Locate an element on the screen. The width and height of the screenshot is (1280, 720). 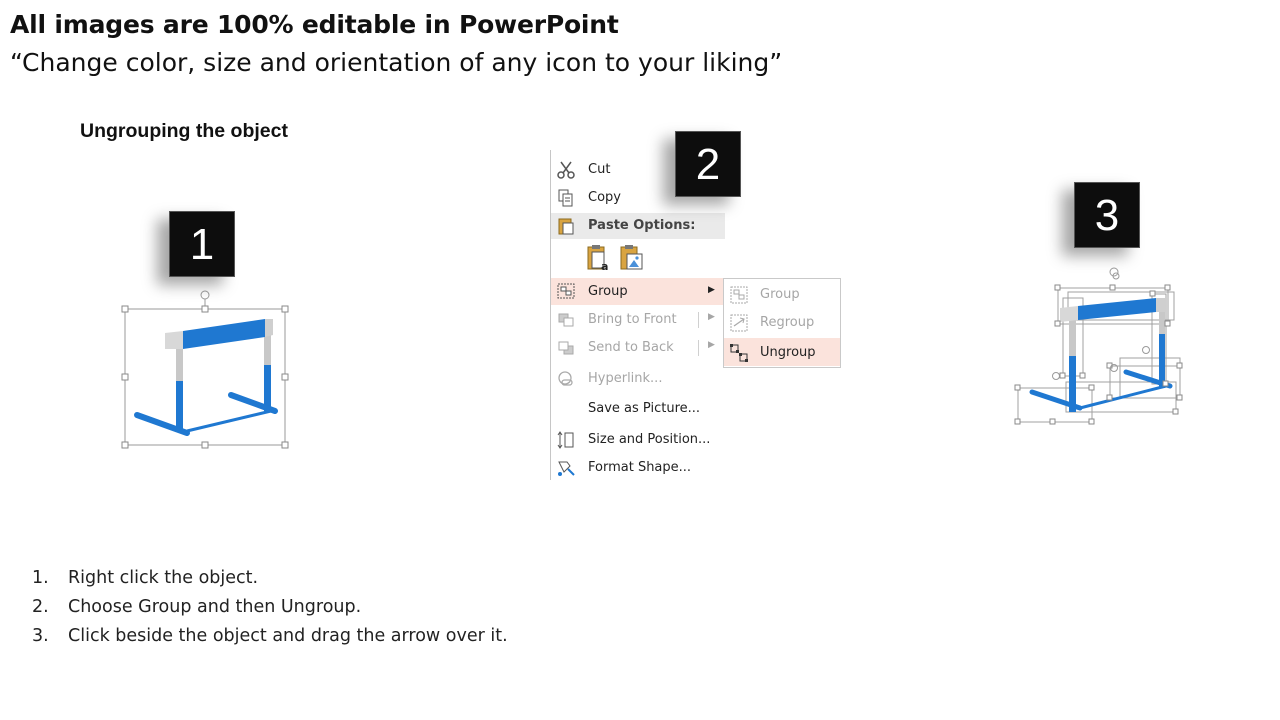
submenu-label-regroup: Regroup is located at coordinates (787, 322).